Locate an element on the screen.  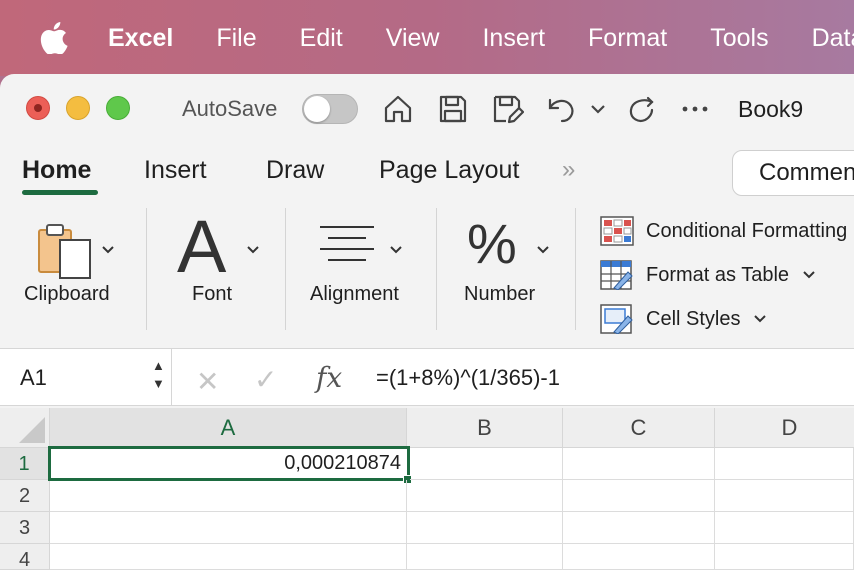
zoom-window-button is located at coordinates (118, 108).